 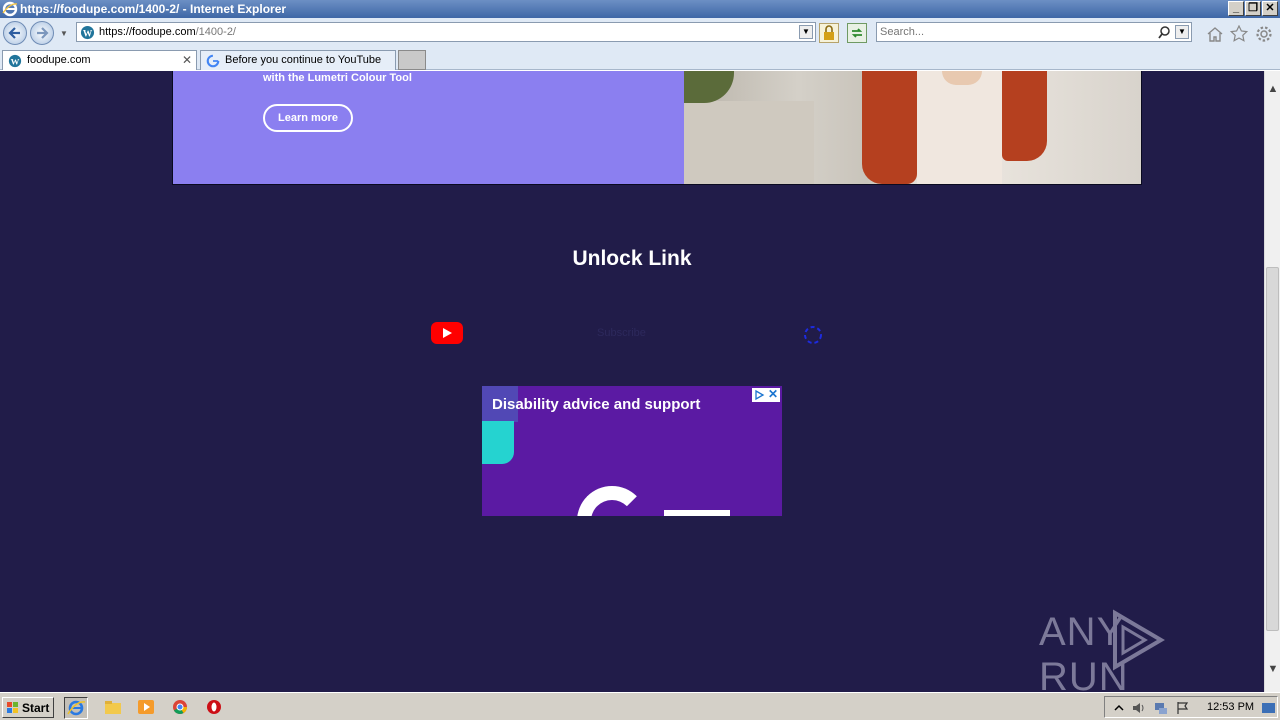 I want to click on taskbar-file-explorer, so click(x=114, y=708).